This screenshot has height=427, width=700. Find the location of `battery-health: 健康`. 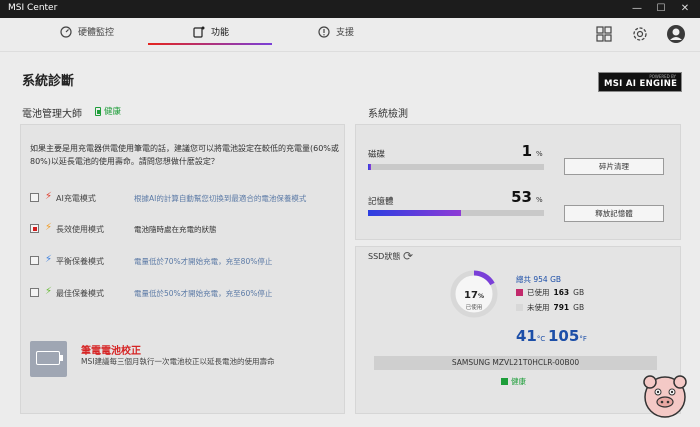

battery-health: 健康 is located at coordinates (108, 111).